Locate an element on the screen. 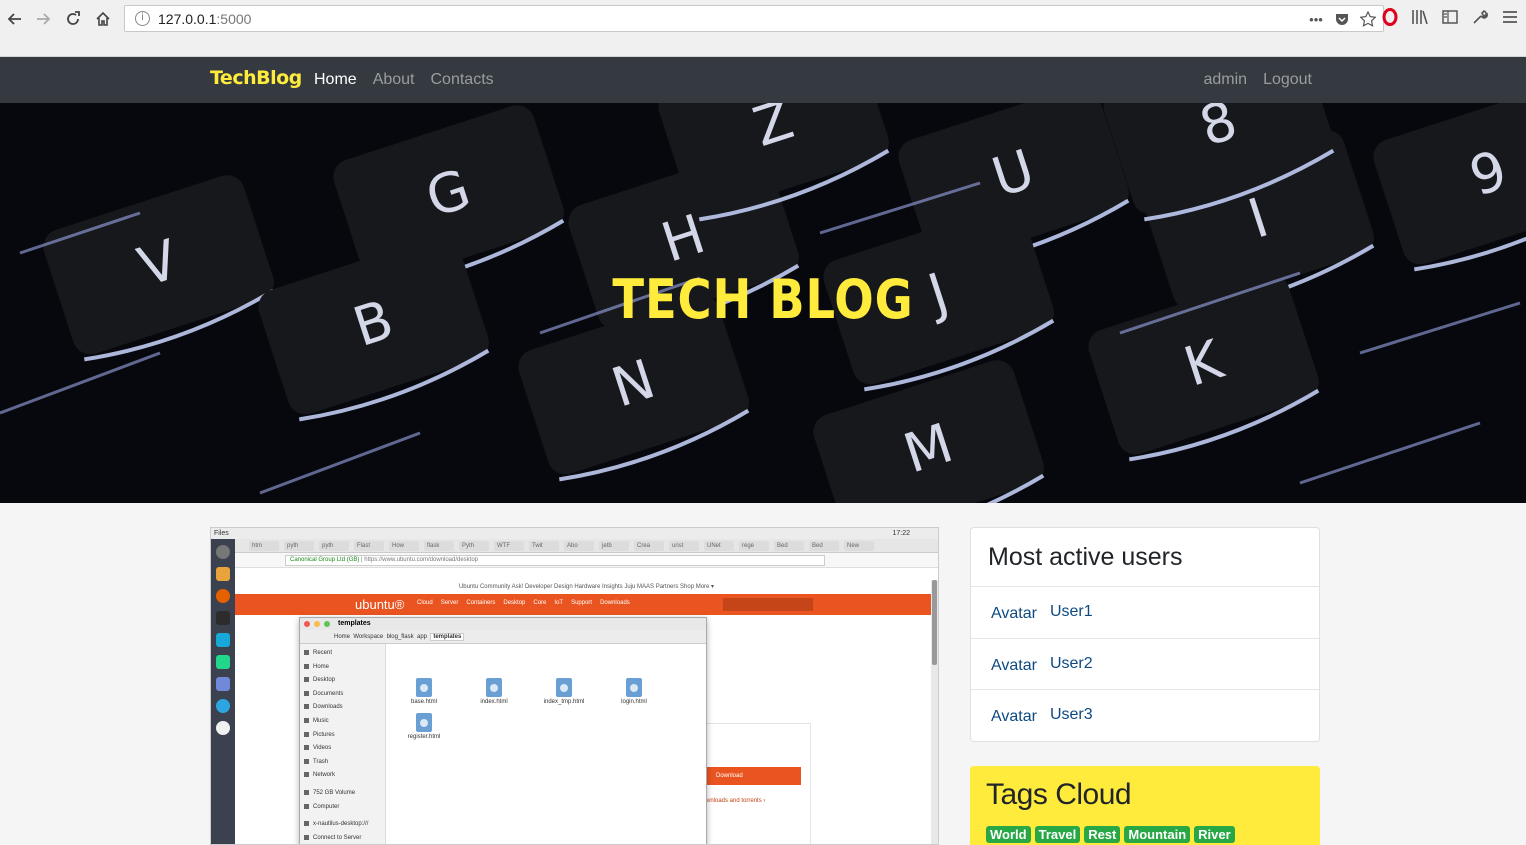 The image size is (1526, 845). url-text: 127.0.0.1:5000 is located at coordinates (204, 19).